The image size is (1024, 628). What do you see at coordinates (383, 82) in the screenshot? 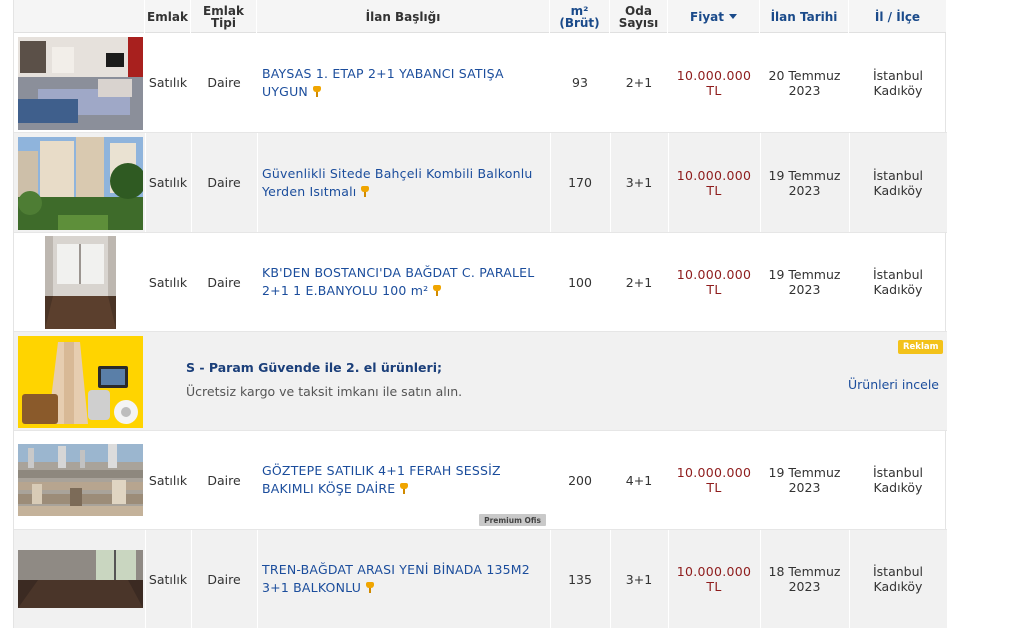
I see `listing-title-text: BAYSAS 1. ETAP 2+1 YABANCI SATIŞA UYGUN` at bounding box center [383, 82].